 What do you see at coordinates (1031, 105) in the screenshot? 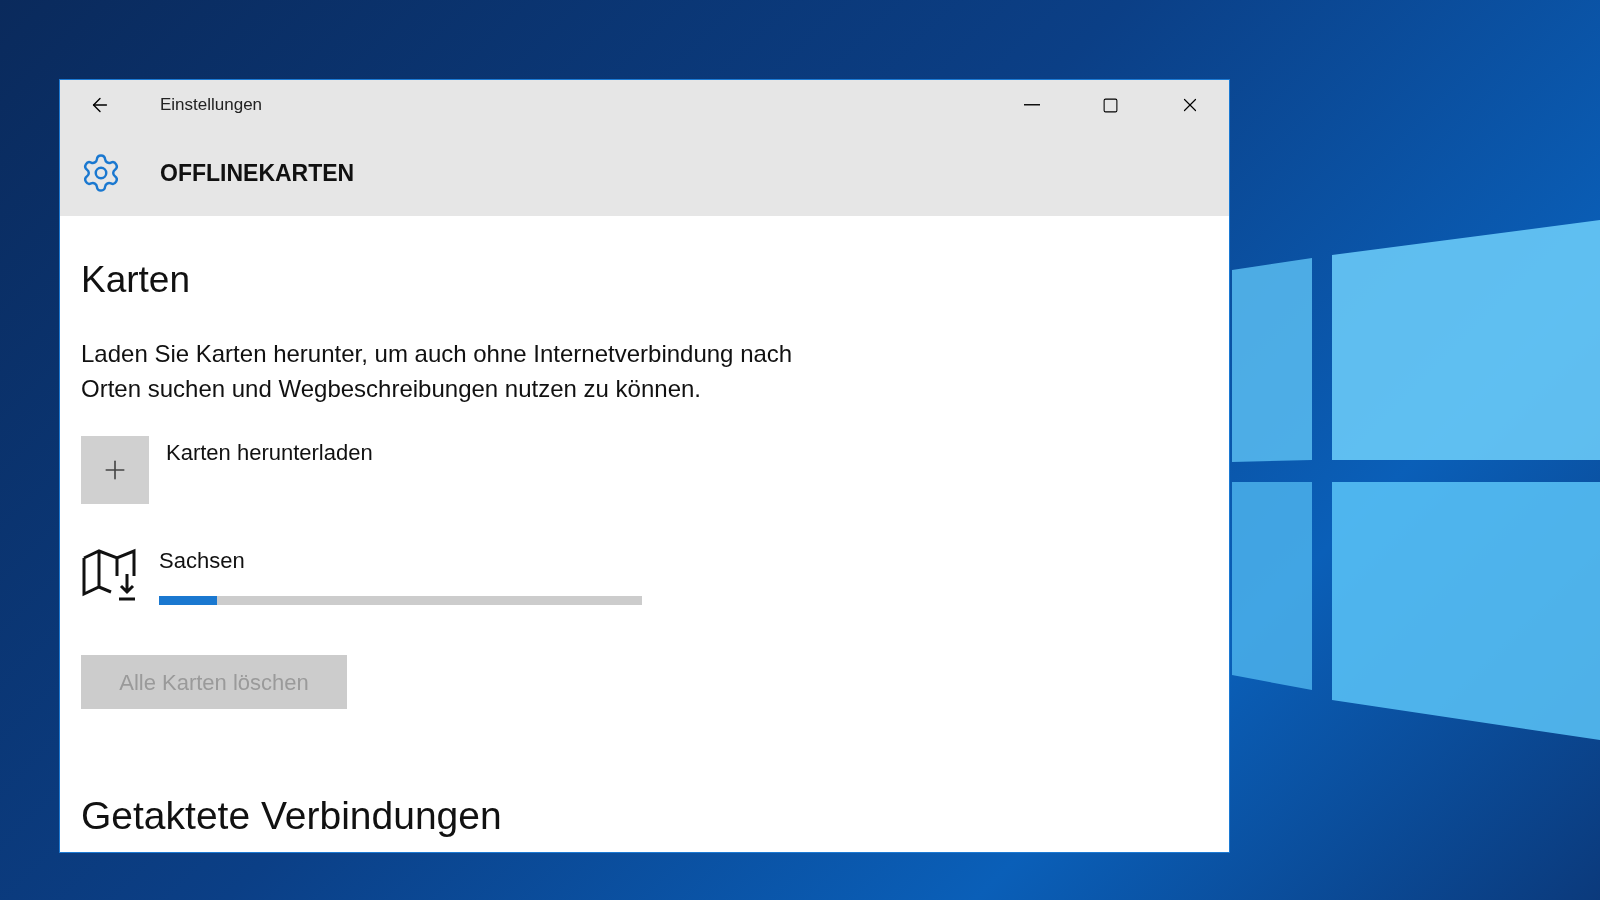
I see `minimize-icon` at bounding box center [1031, 105].